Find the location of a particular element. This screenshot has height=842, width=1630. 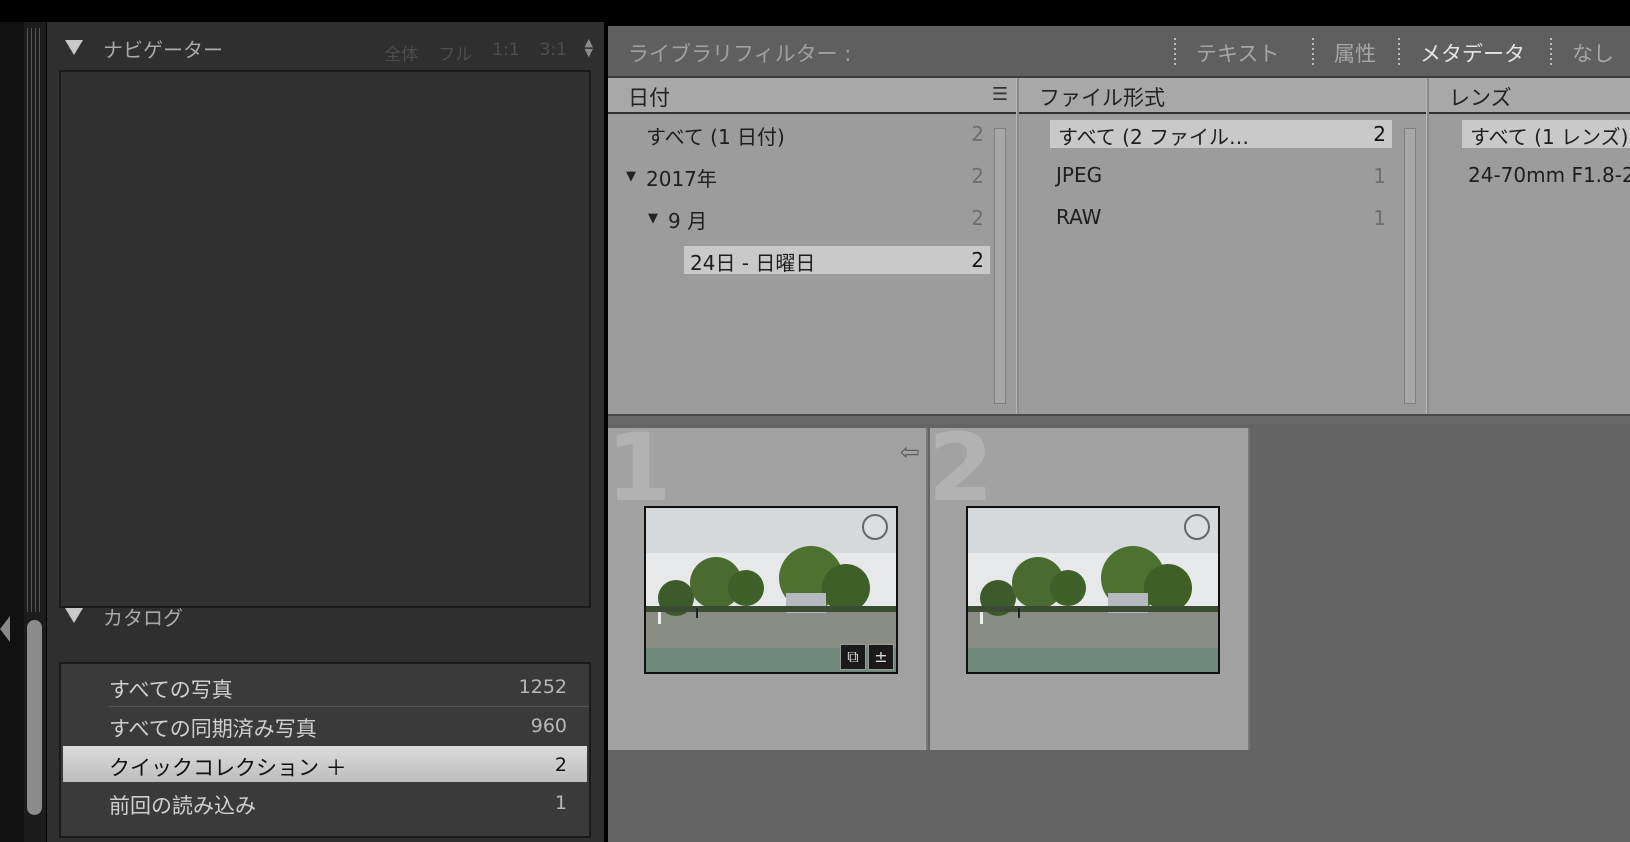

expand-left-panel-icon is located at coordinates (5, 629).